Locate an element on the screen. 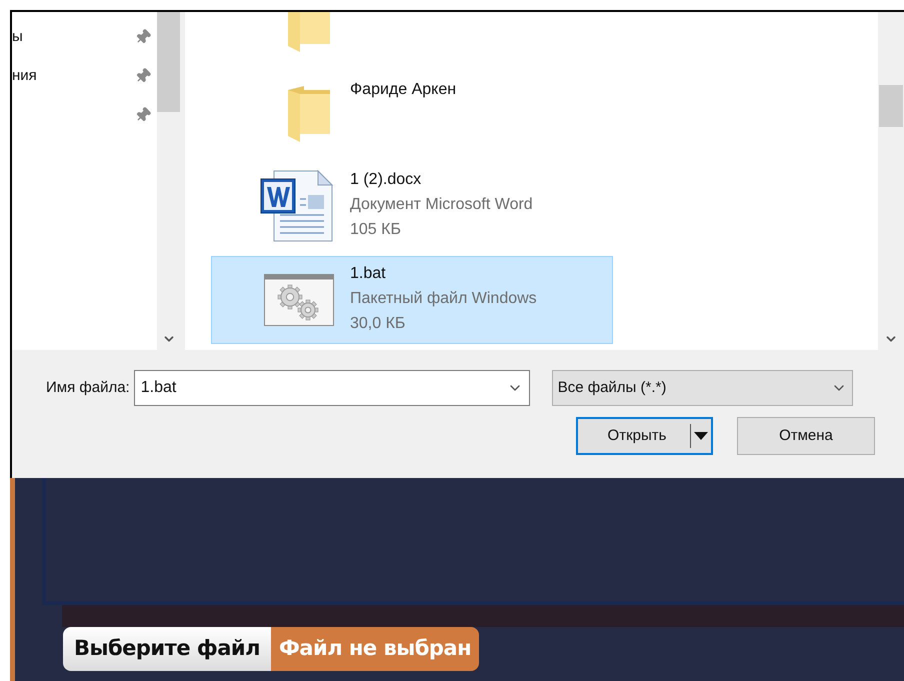 This screenshot has height=681, width=904. file-type: Пакетный файл Windows is located at coordinates (443, 299).